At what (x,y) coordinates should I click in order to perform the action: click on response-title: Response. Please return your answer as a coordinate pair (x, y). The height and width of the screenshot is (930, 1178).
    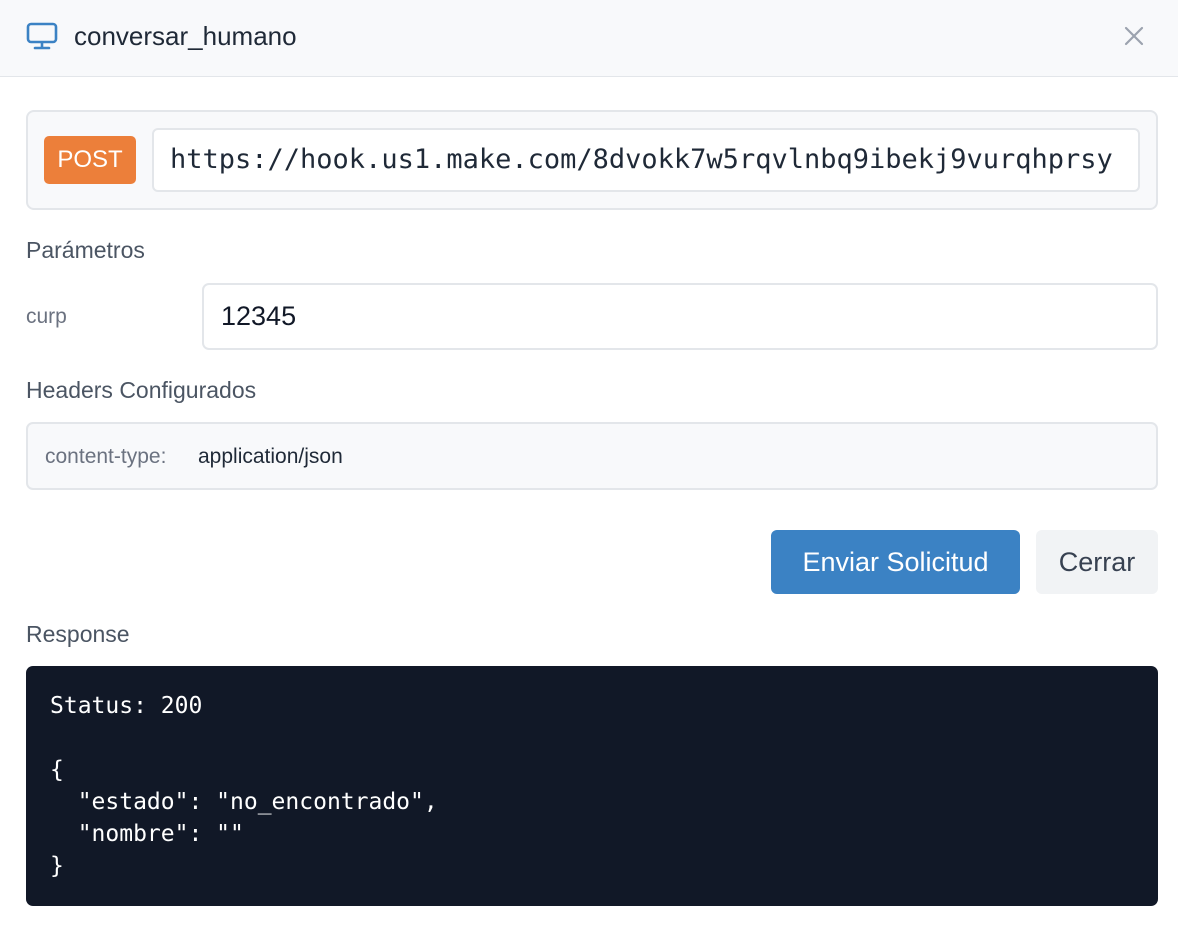
    Looking at the image, I should click on (78, 634).